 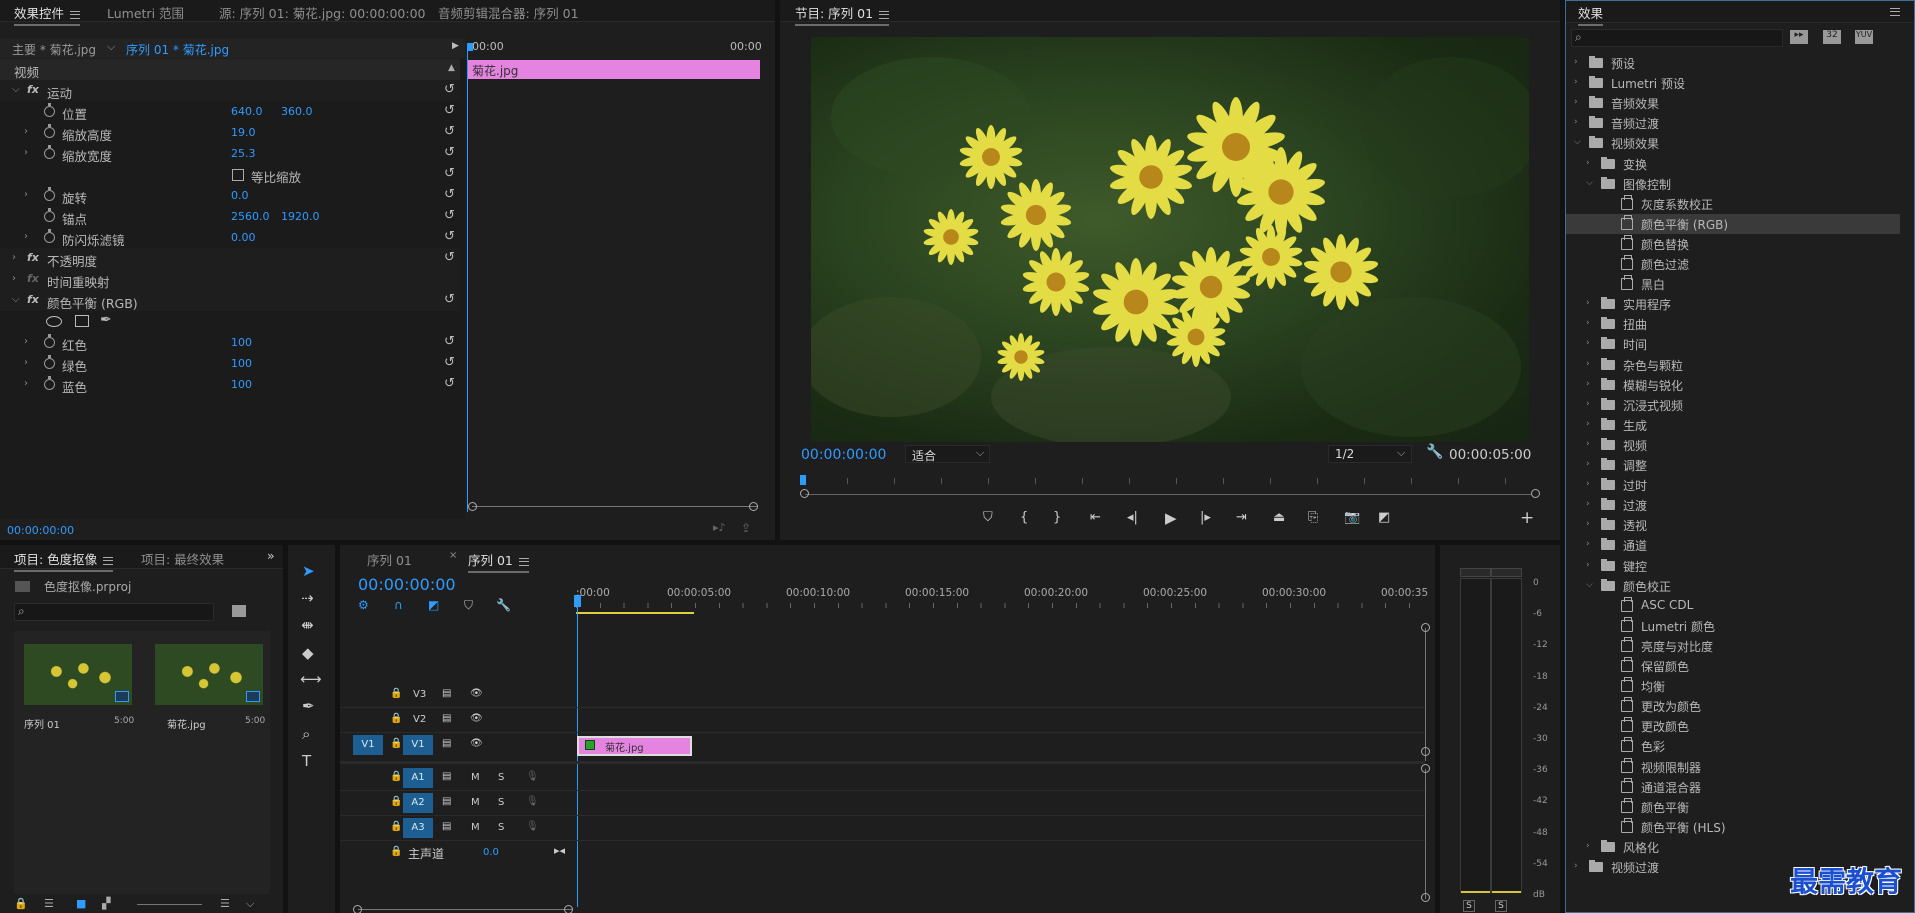 What do you see at coordinates (1799, 37) in the screenshot?
I see `accelerated-effects-icon: ▸▸` at bounding box center [1799, 37].